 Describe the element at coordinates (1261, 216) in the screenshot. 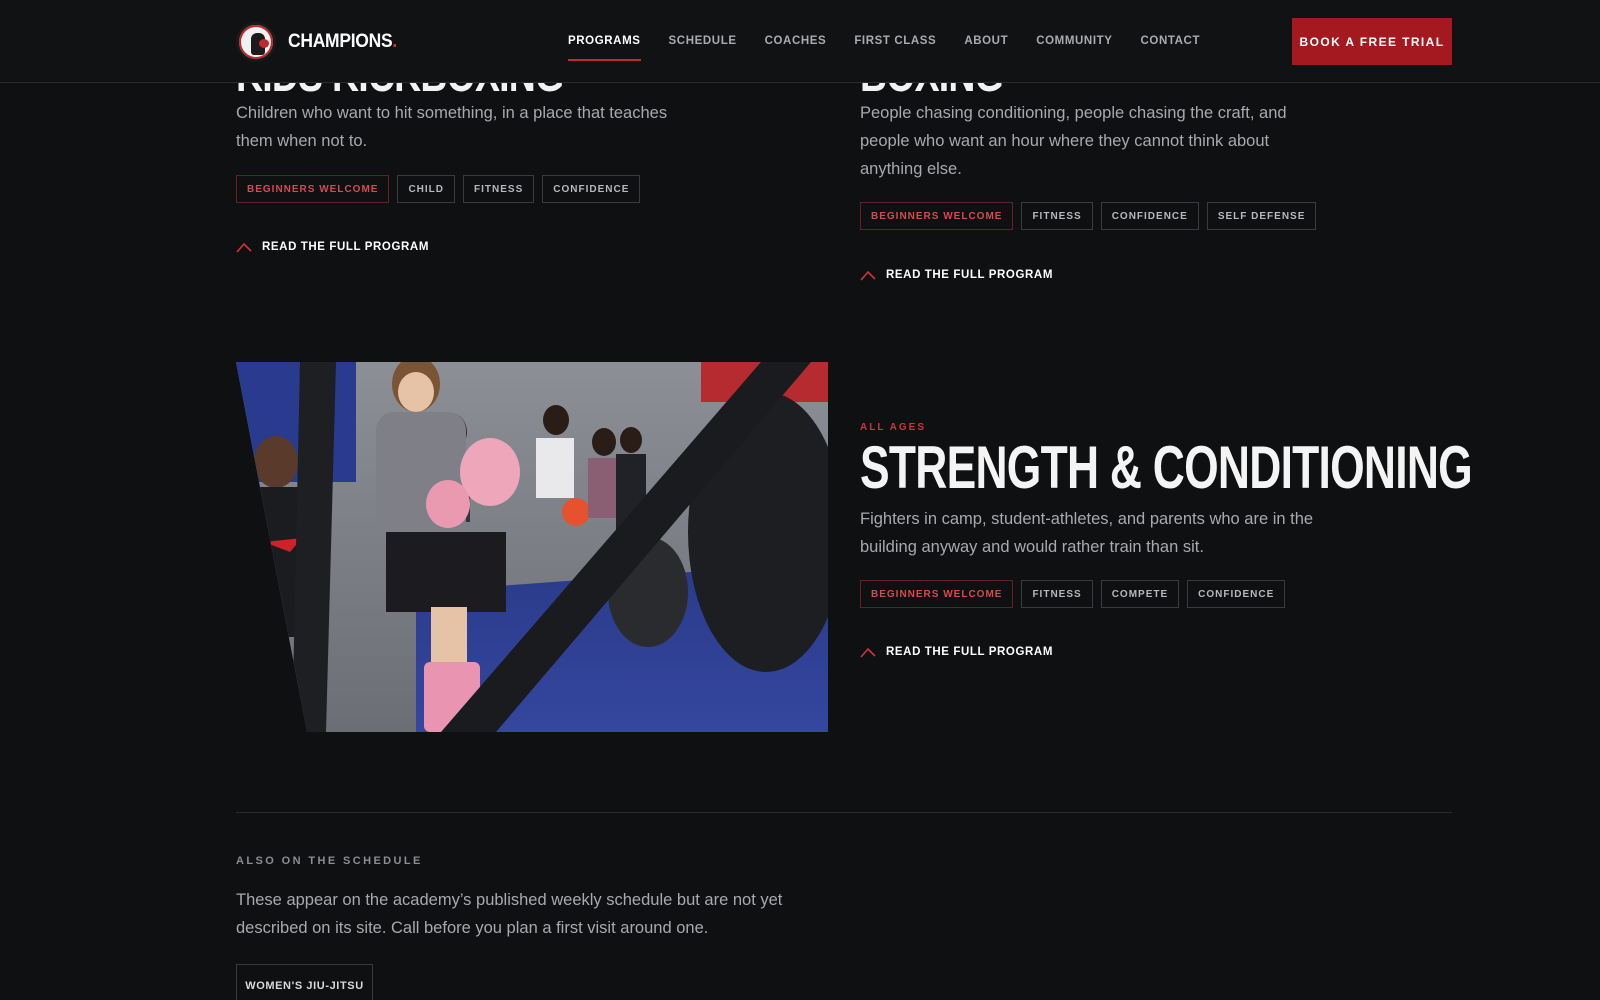

I see `tag-self-defense: SELF DEFENSE` at that location.